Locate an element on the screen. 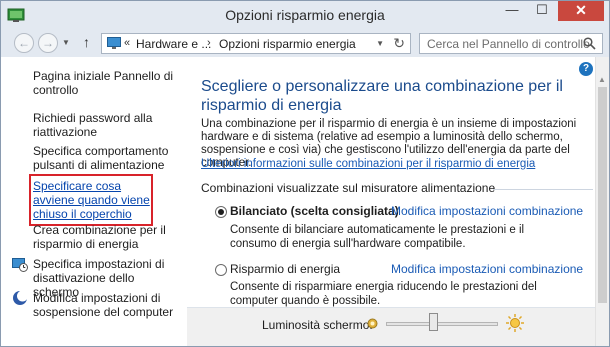 The width and height of the screenshot is (610, 347). brightness-high-icon is located at coordinates (515, 323).